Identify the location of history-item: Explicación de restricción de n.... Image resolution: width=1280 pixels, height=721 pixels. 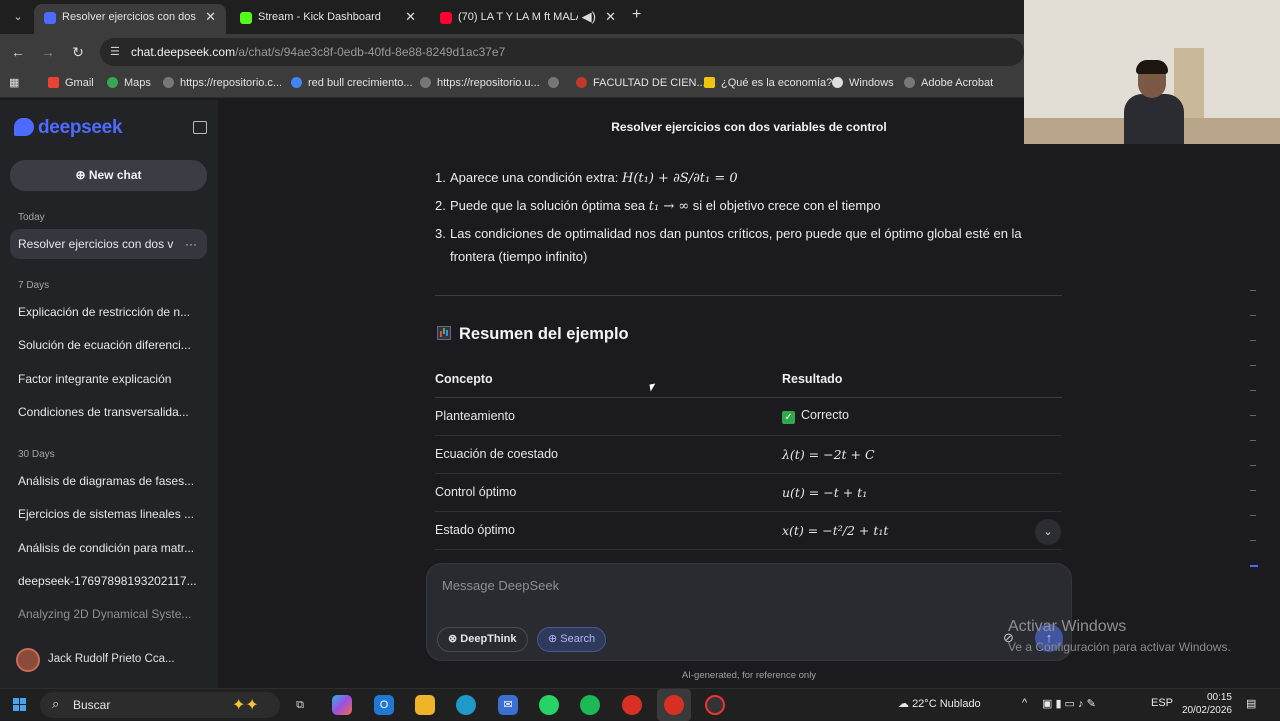
(110, 312).